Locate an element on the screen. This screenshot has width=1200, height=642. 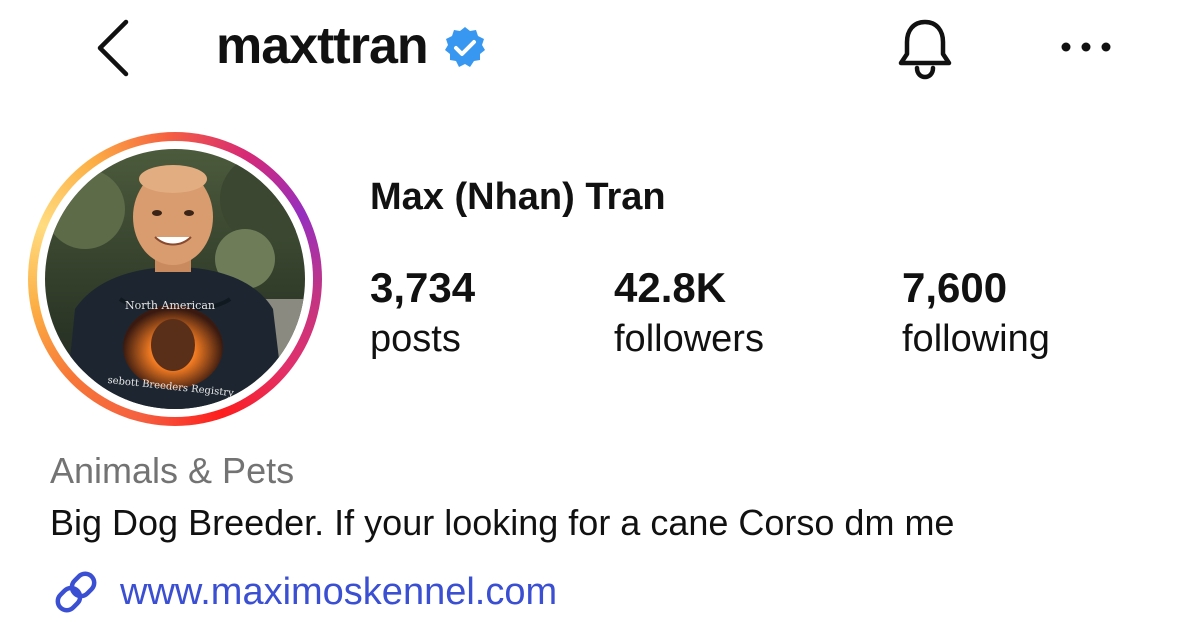
story-ring: North American sebott Breeders Registry is located at coordinates (175, 279).